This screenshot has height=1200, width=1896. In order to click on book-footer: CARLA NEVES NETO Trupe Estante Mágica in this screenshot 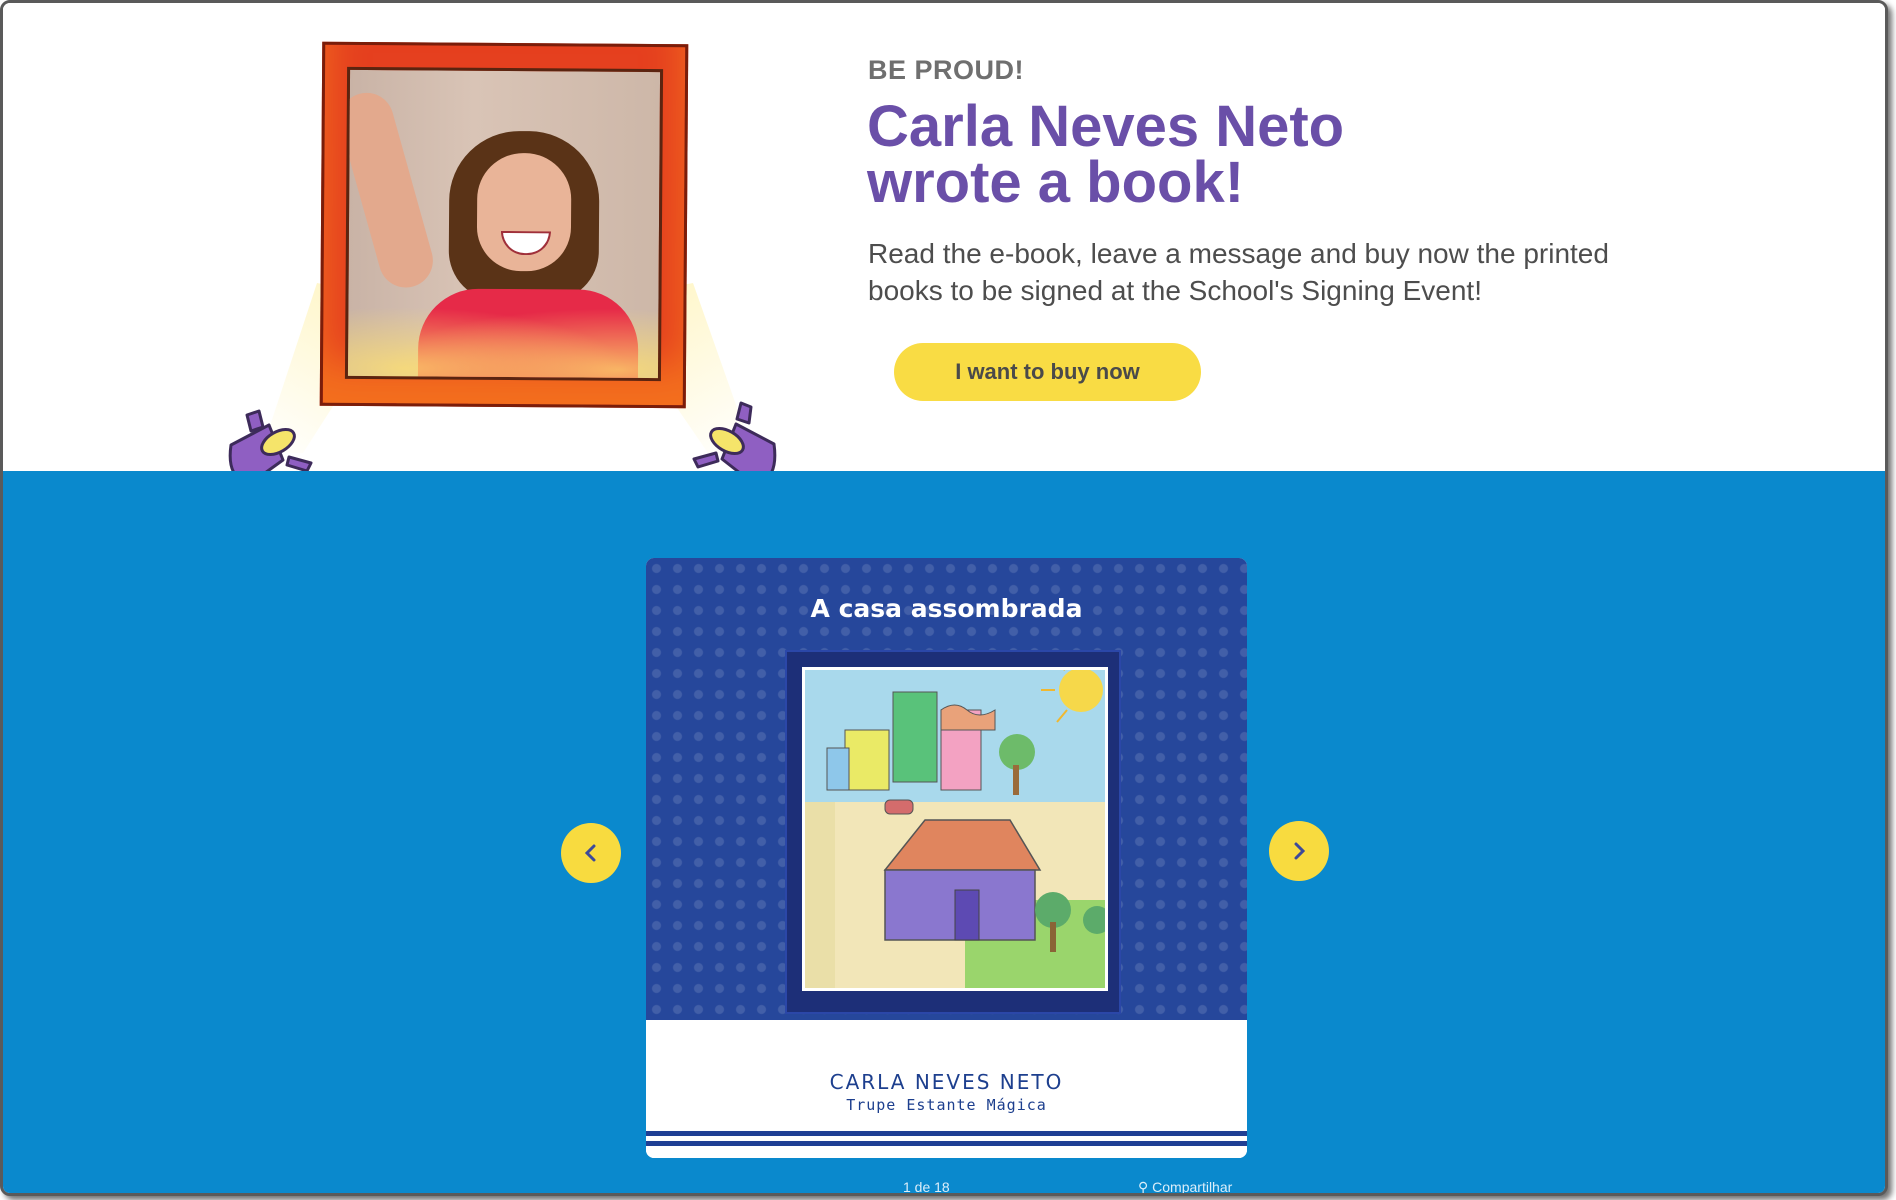, I will do `click(946, 1089)`.